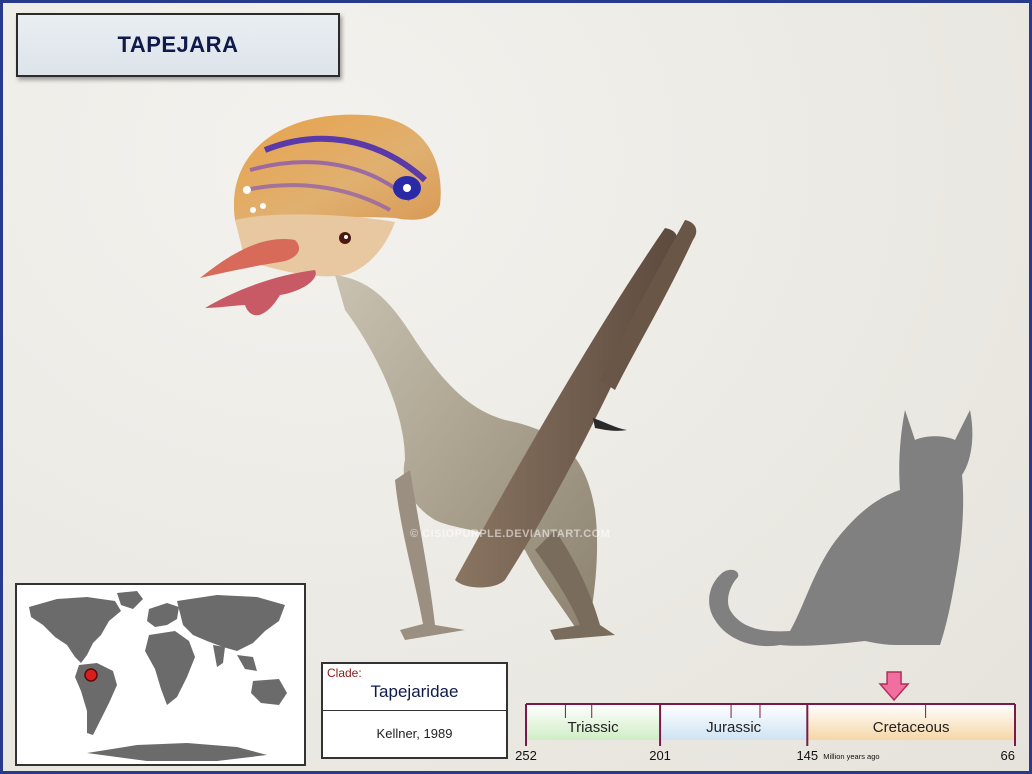 This screenshot has width=1032, height=774. I want to click on period-label-cretaceous: Cretaceous, so click(911, 727).